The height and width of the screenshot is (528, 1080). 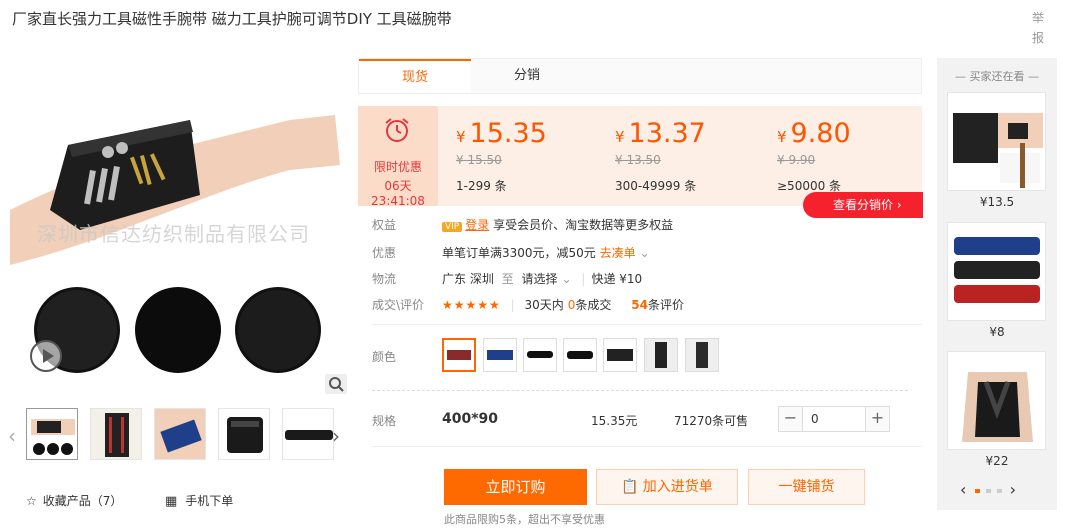 What do you see at coordinates (82, 501) in the screenshot?
I see `favorite-label: 收藏产品（7）` at bounding box center [82, 501].